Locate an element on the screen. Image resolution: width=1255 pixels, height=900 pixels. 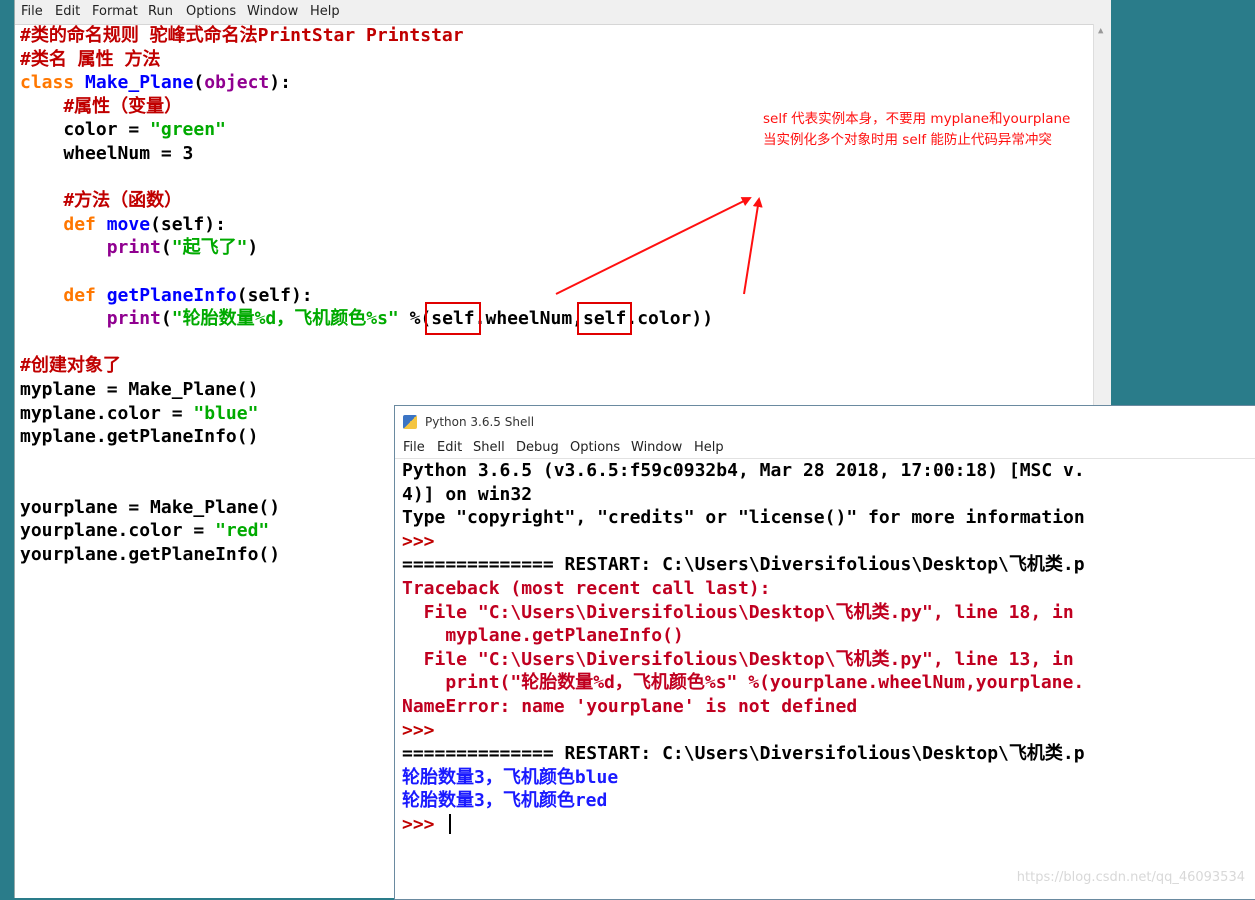
shell-menu-debug: Debug is located at coordinates (537, 447).